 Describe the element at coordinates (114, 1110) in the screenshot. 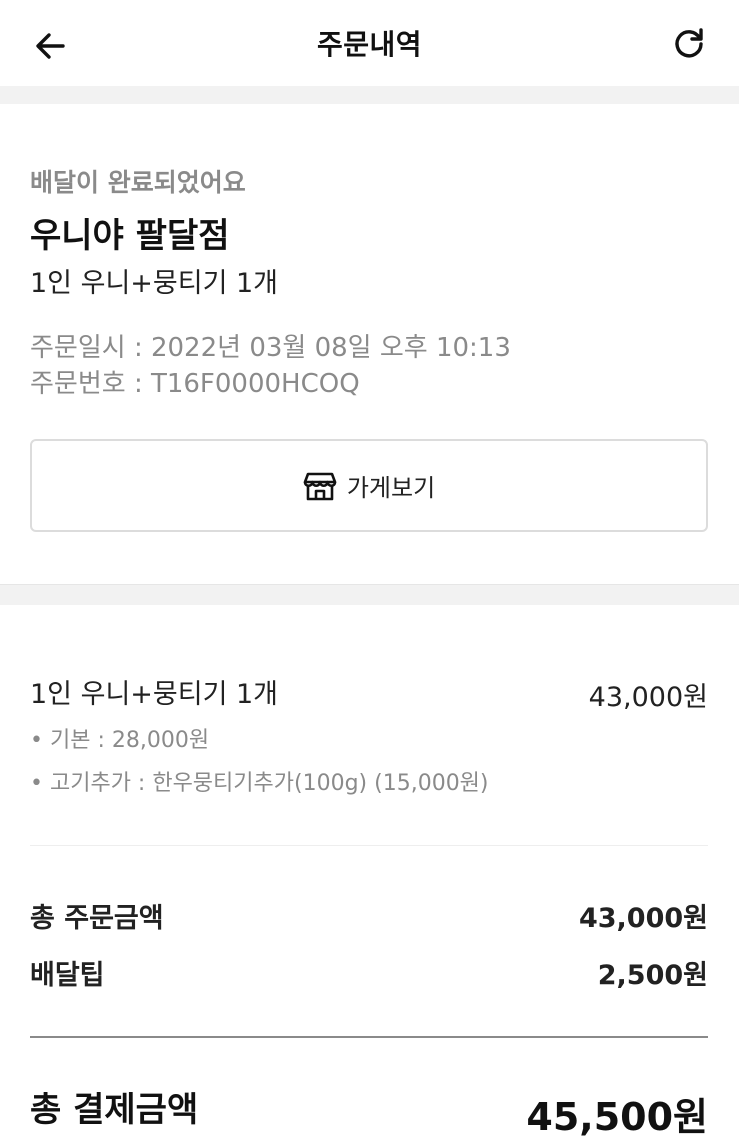

I see `payment-total-label: 총 결제금액` at that location.